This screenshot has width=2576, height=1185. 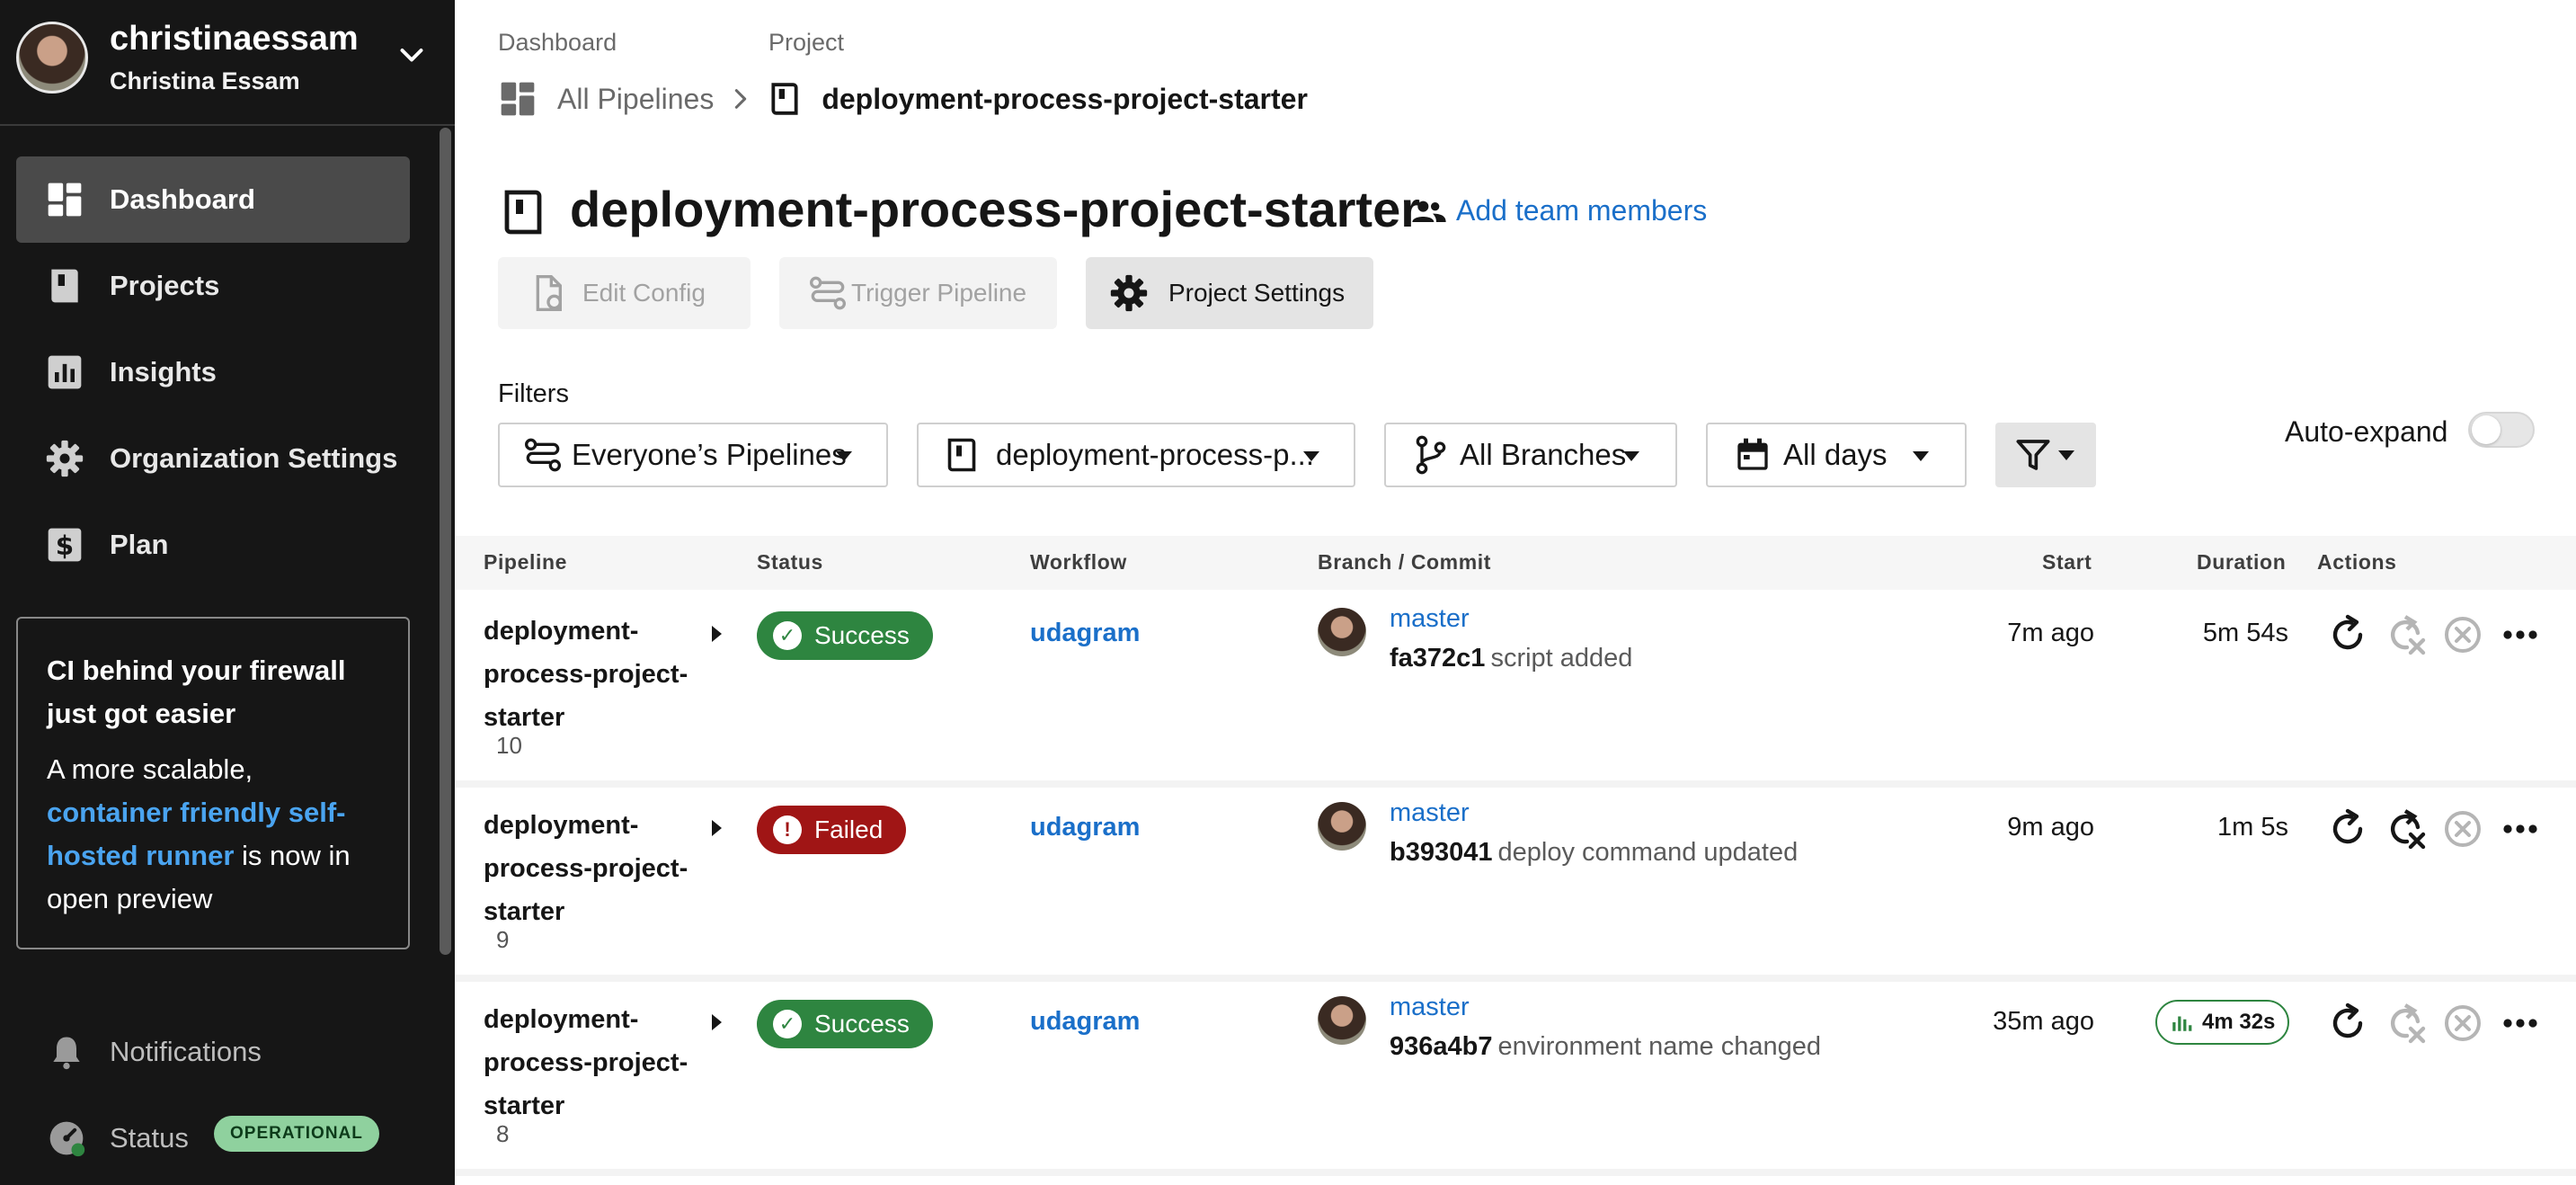 What do you see at coordinates (227, 63) in the screenshot?
I see `user-menu: christinaessam Christina Essam` at bounding box center [227, 63].